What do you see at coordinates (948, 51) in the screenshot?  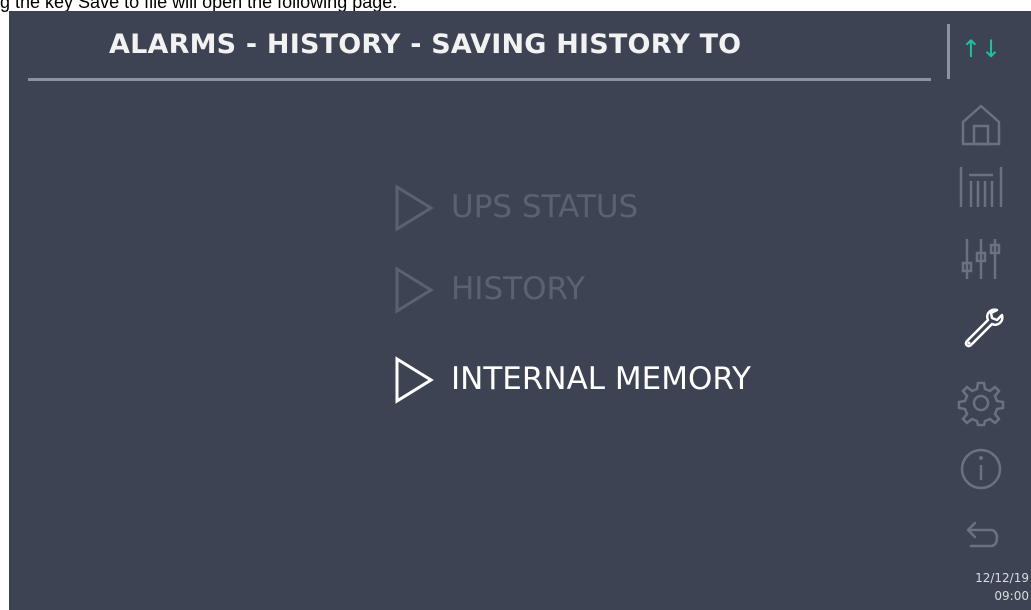 I see `header-vertical-divider` at bounding box center [948, 51].